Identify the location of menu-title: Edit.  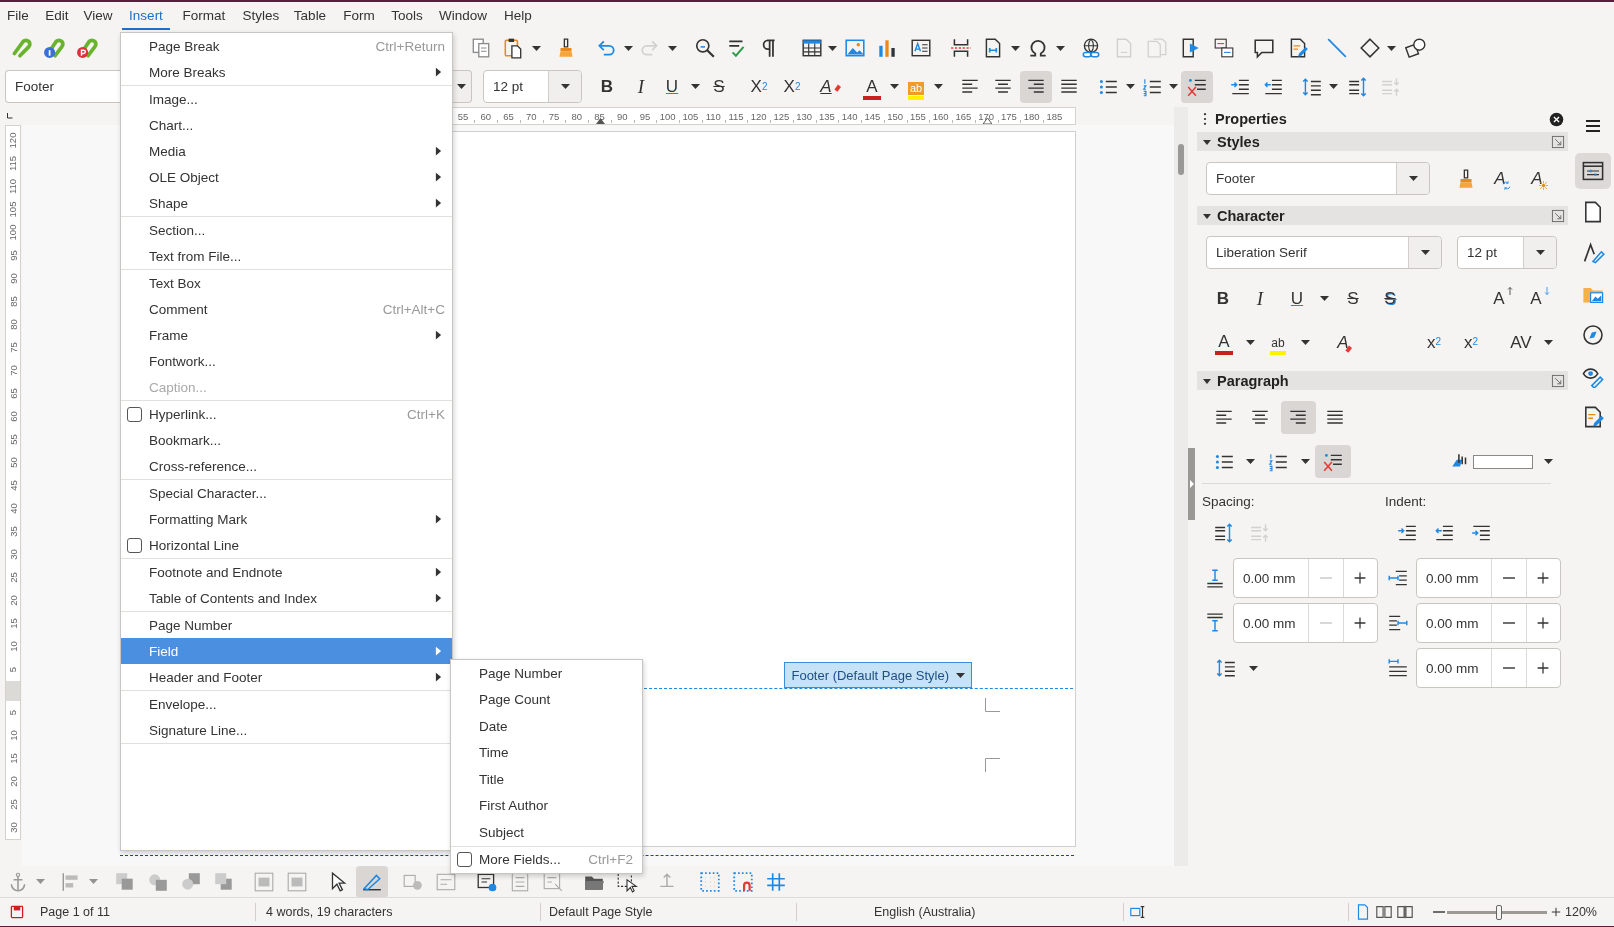
(57, 16).